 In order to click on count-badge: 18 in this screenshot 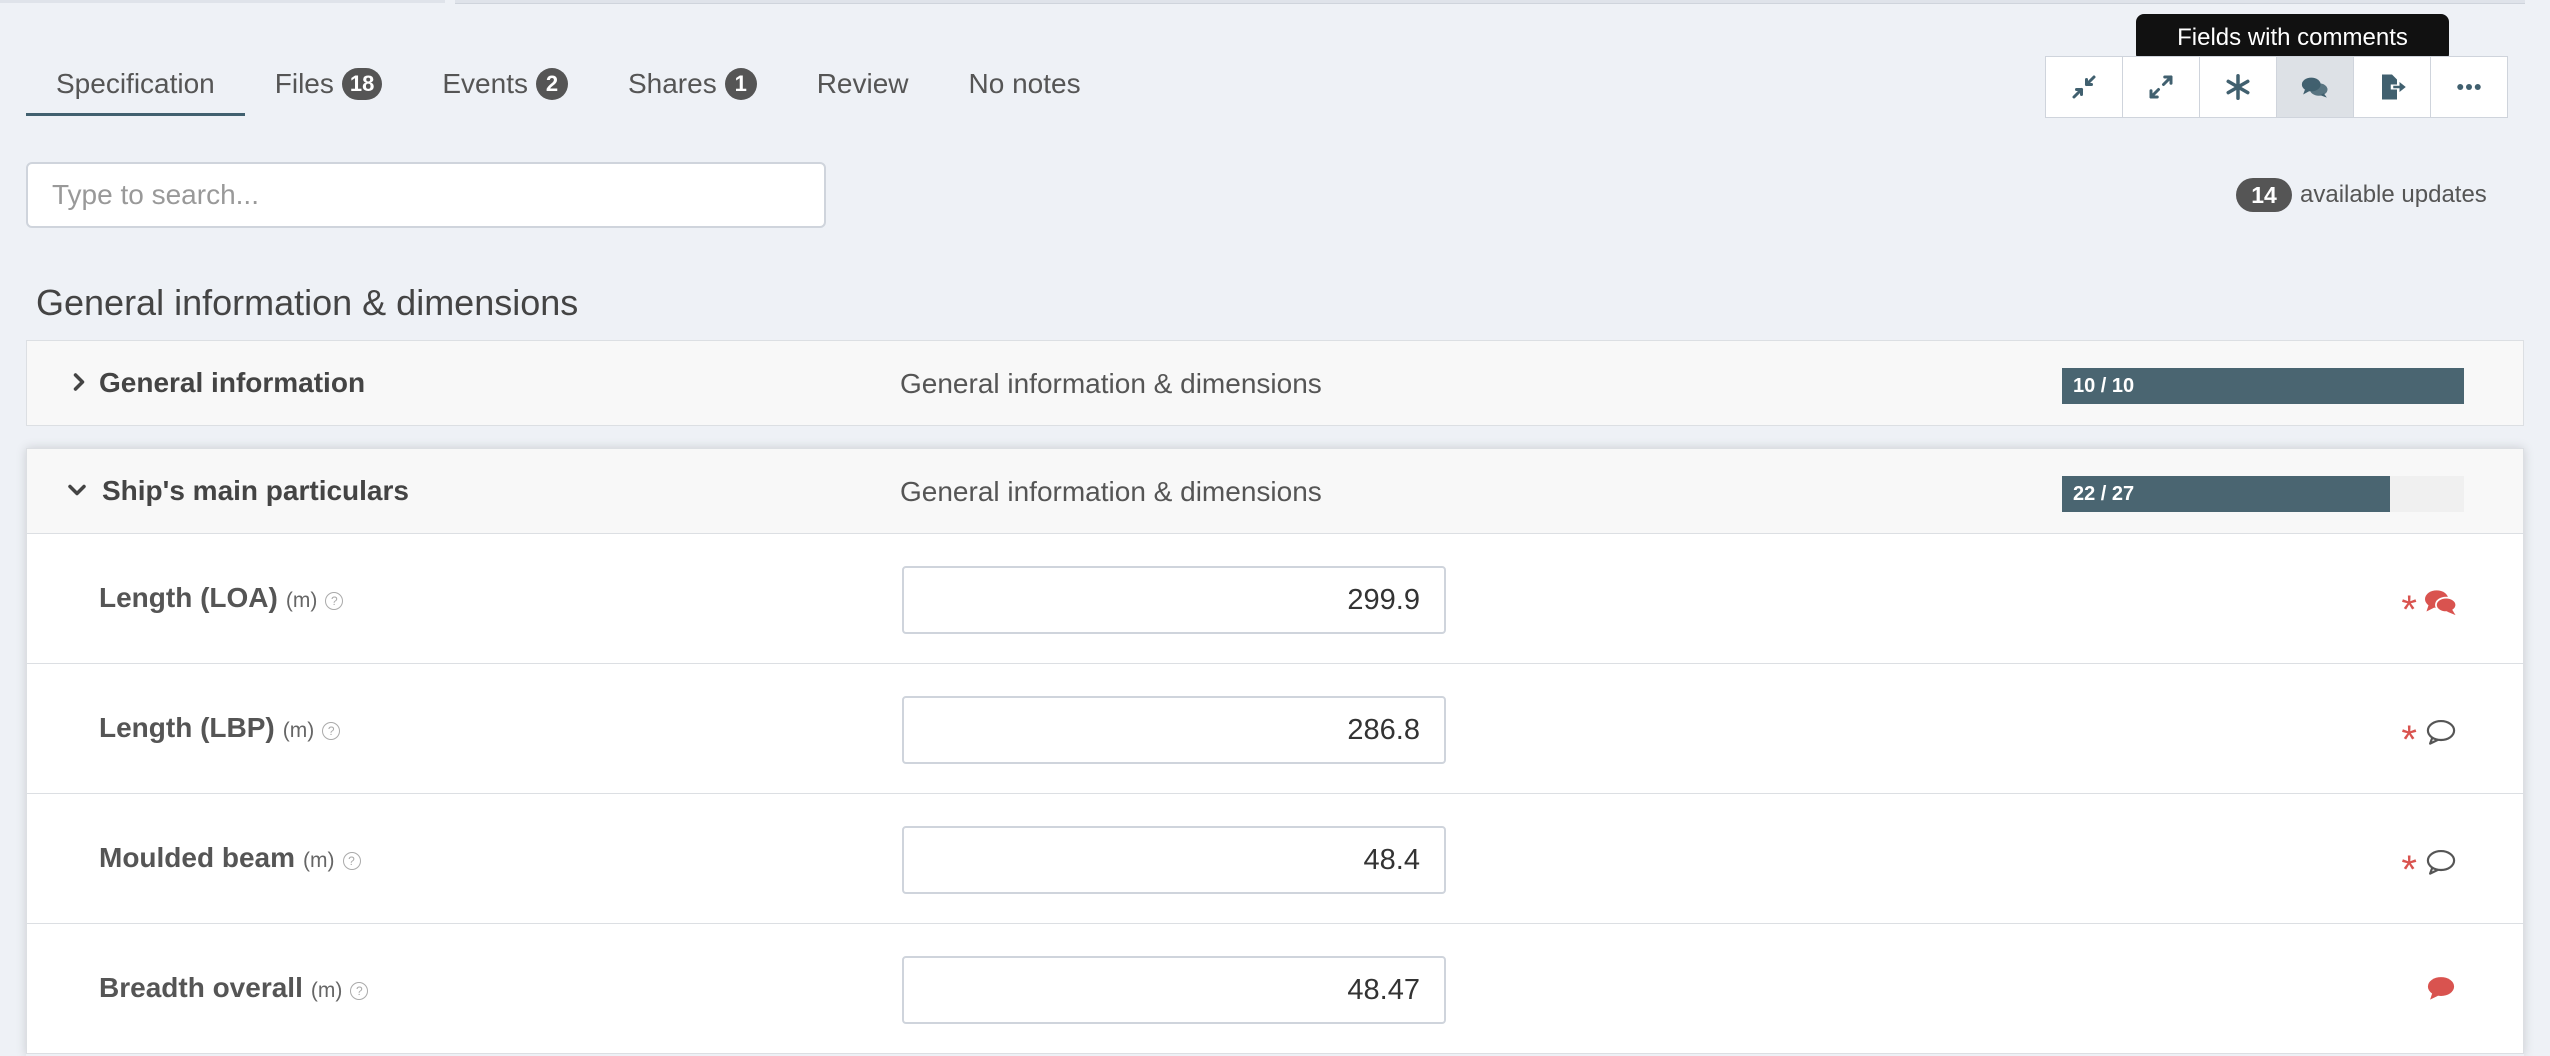, I will do `click(362, 84)`.